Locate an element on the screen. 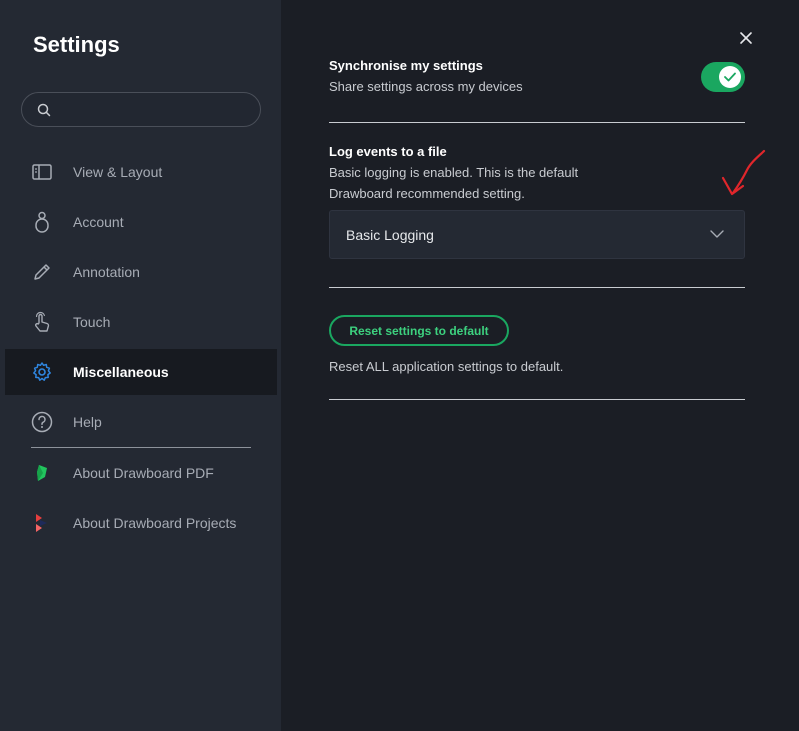 The height and width of the screenshot is (731, 799). logging-description-line2: Drawboard recommended setting. is located at coordinates (427, 193).